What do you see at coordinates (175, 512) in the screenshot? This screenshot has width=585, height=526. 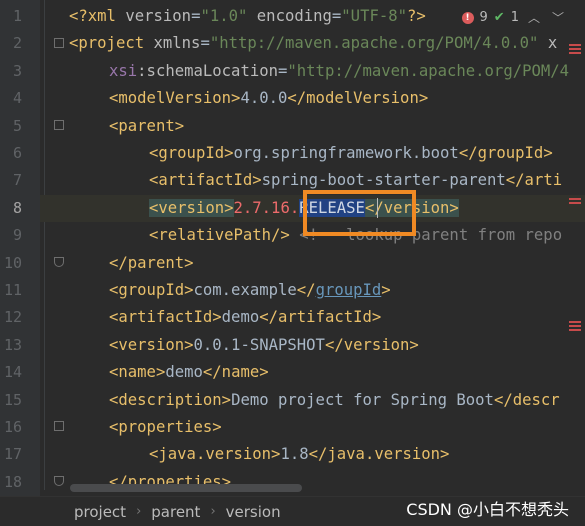 I see `breadcrumb-item: parent` at bounding box center [175, 512].